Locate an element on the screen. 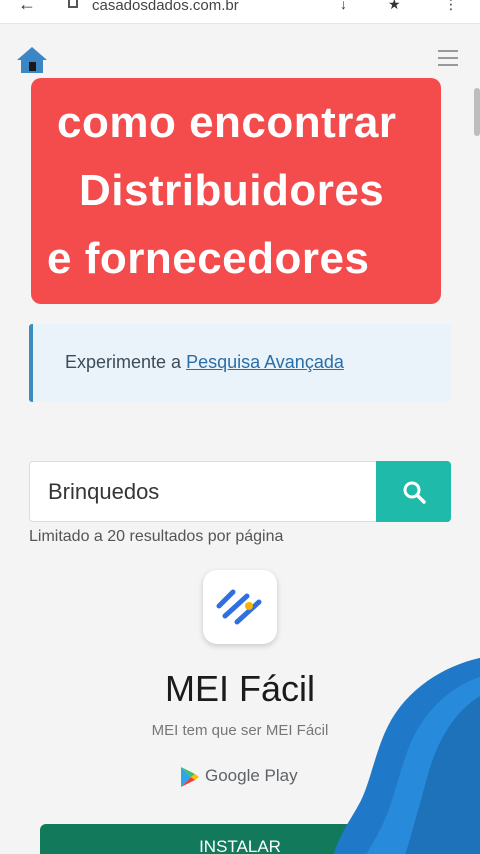  scrollbar is located at coordinates (477, 112).